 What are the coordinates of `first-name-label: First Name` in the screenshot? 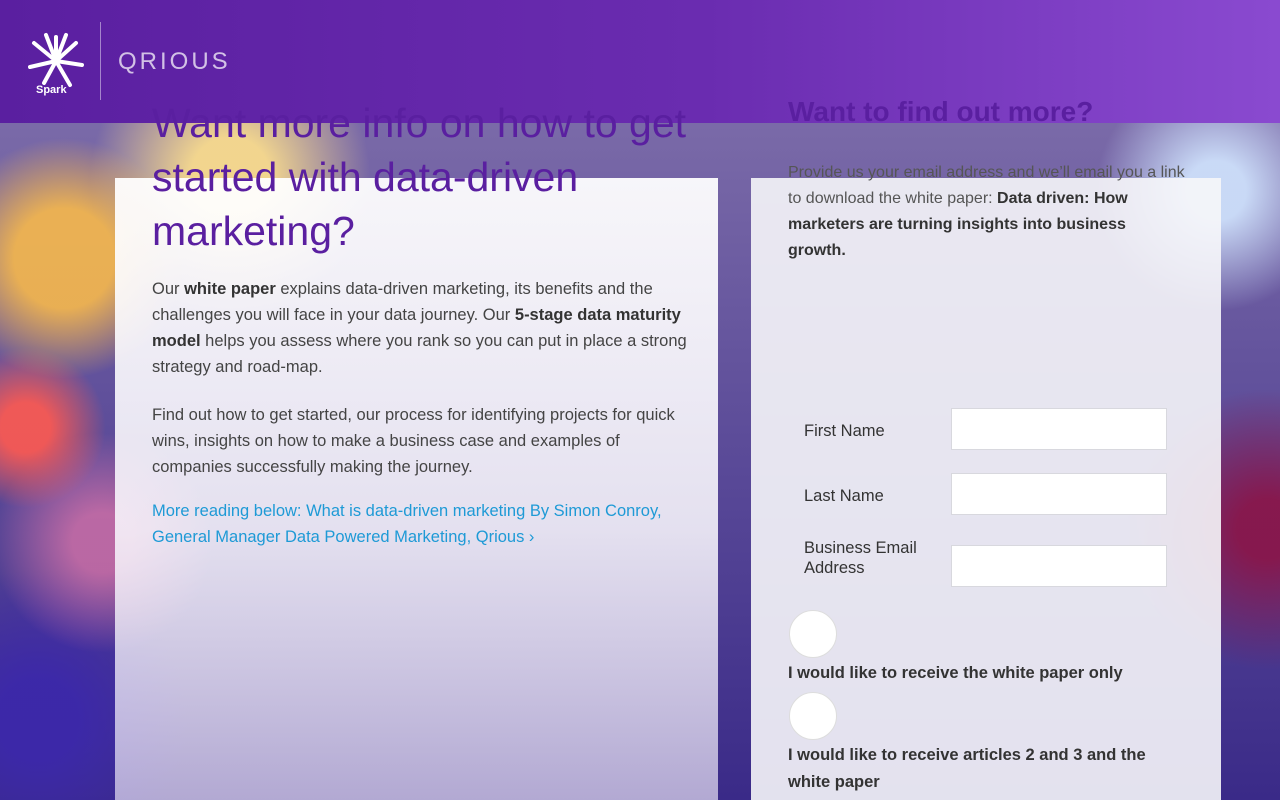 It's located at (844, 431).